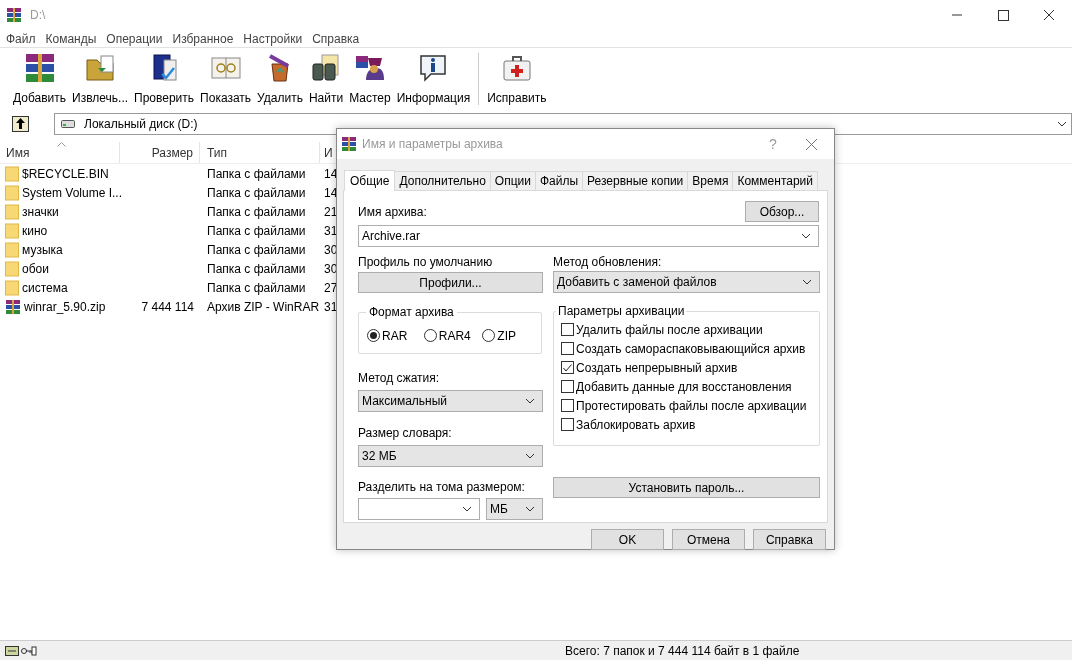 The width and height of the screenshot is (1072, 660). What do you see at coordinates (621, 311) in the screenshot?
I see `group-title: Параметры архивации` at bounding box center [621, 311].